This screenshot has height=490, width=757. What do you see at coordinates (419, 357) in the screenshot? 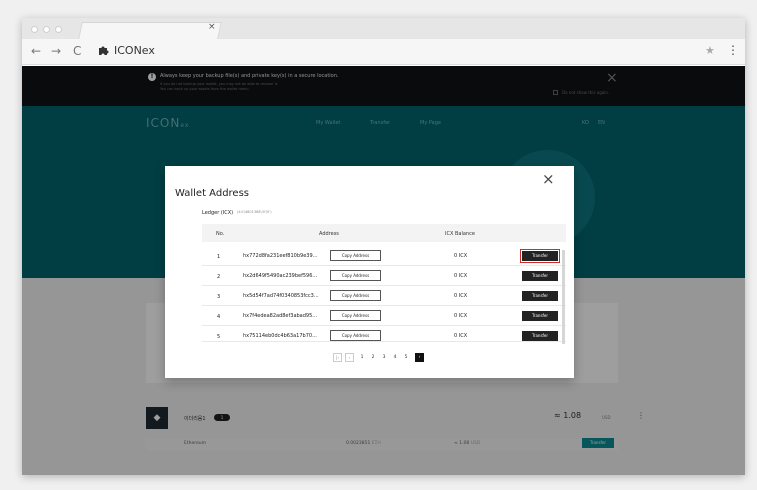
I see `next-page-button: ›` at bounding box center [419, 357].